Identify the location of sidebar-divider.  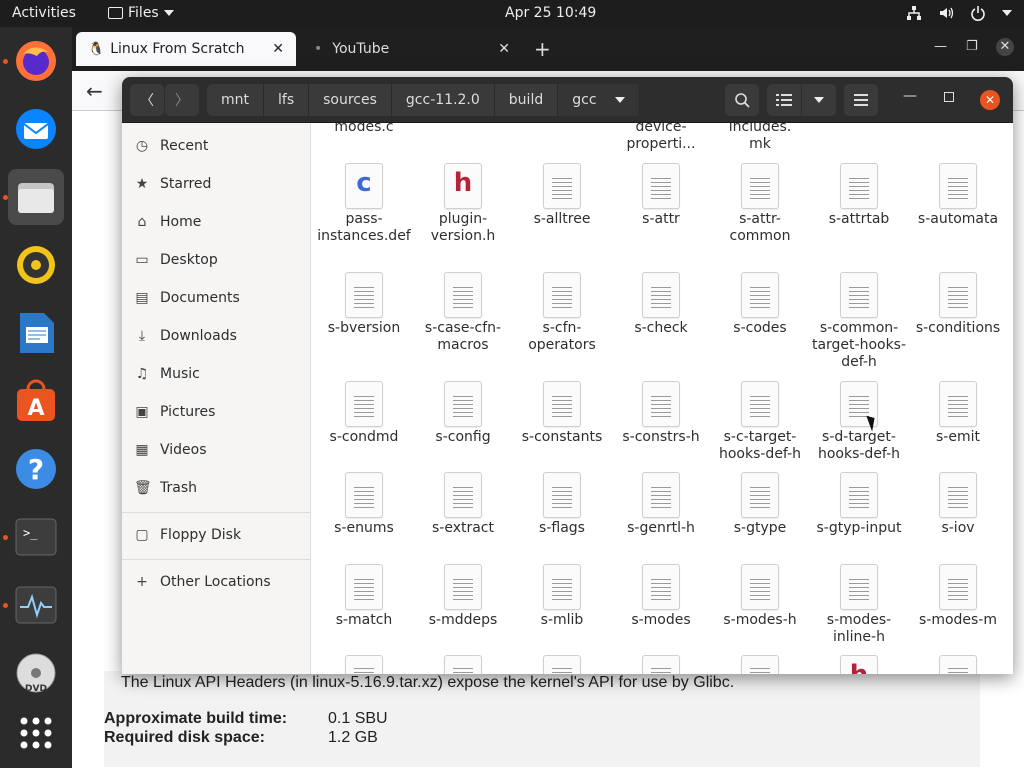
(216, 512).